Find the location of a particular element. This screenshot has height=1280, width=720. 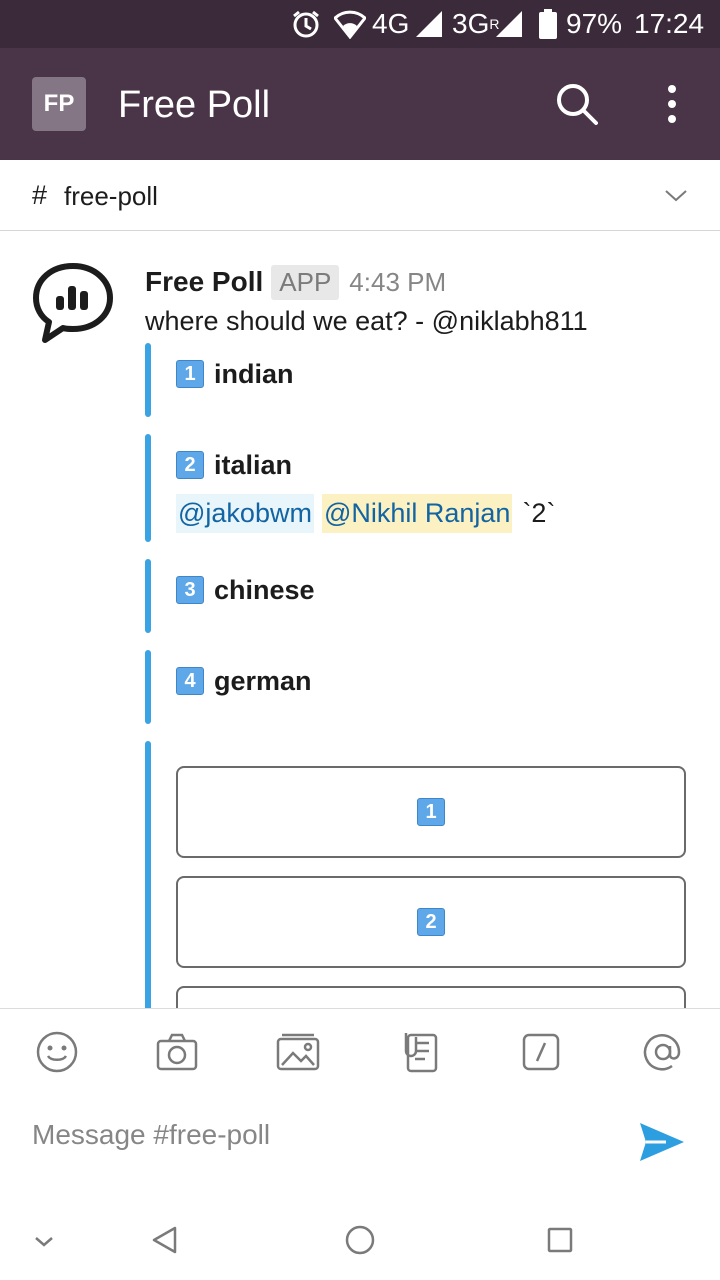

keycap-4-icon: 4 is located at coordinates (190, 681).